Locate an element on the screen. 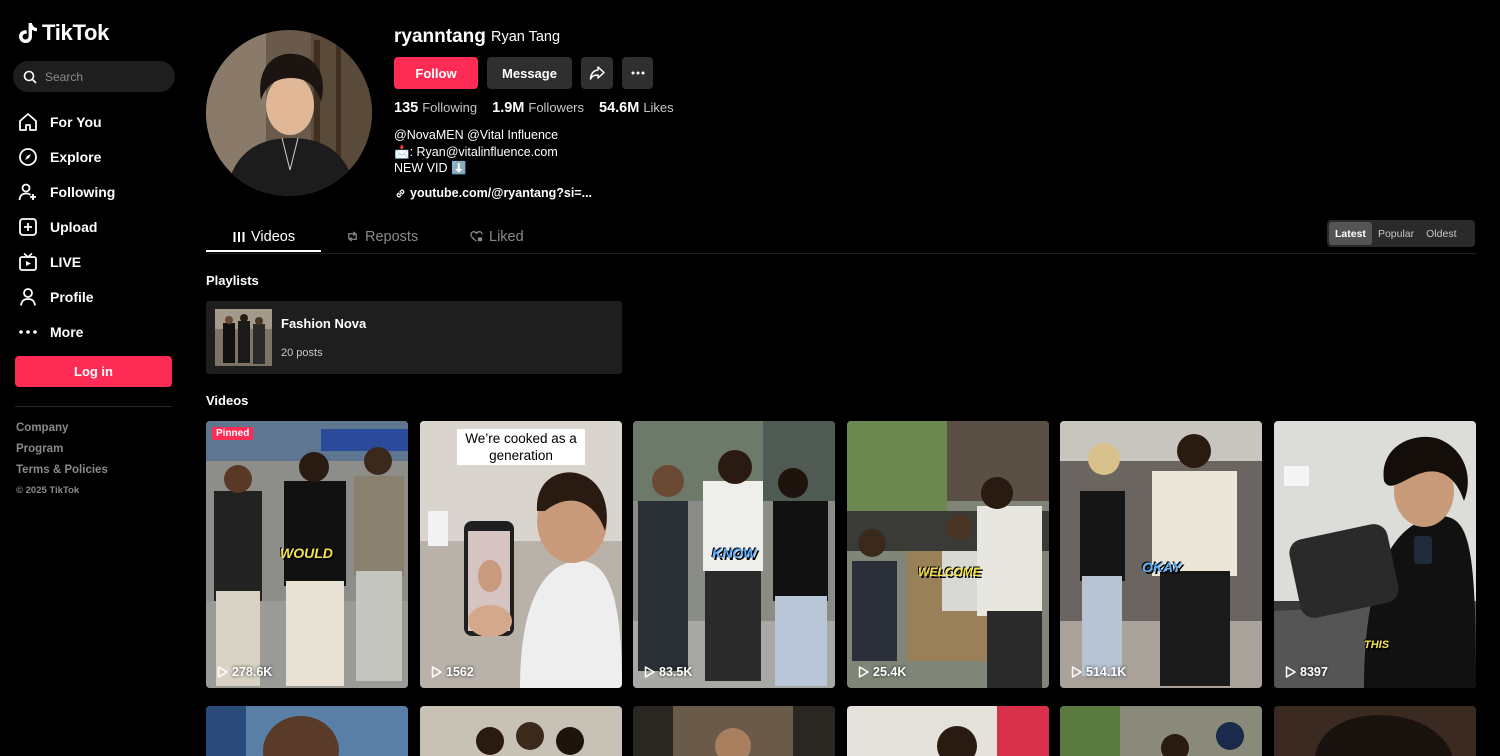 The width and height of the screenshot is (1500, 756). tab-reposts: Reposts is located at coordinates (382, 236).